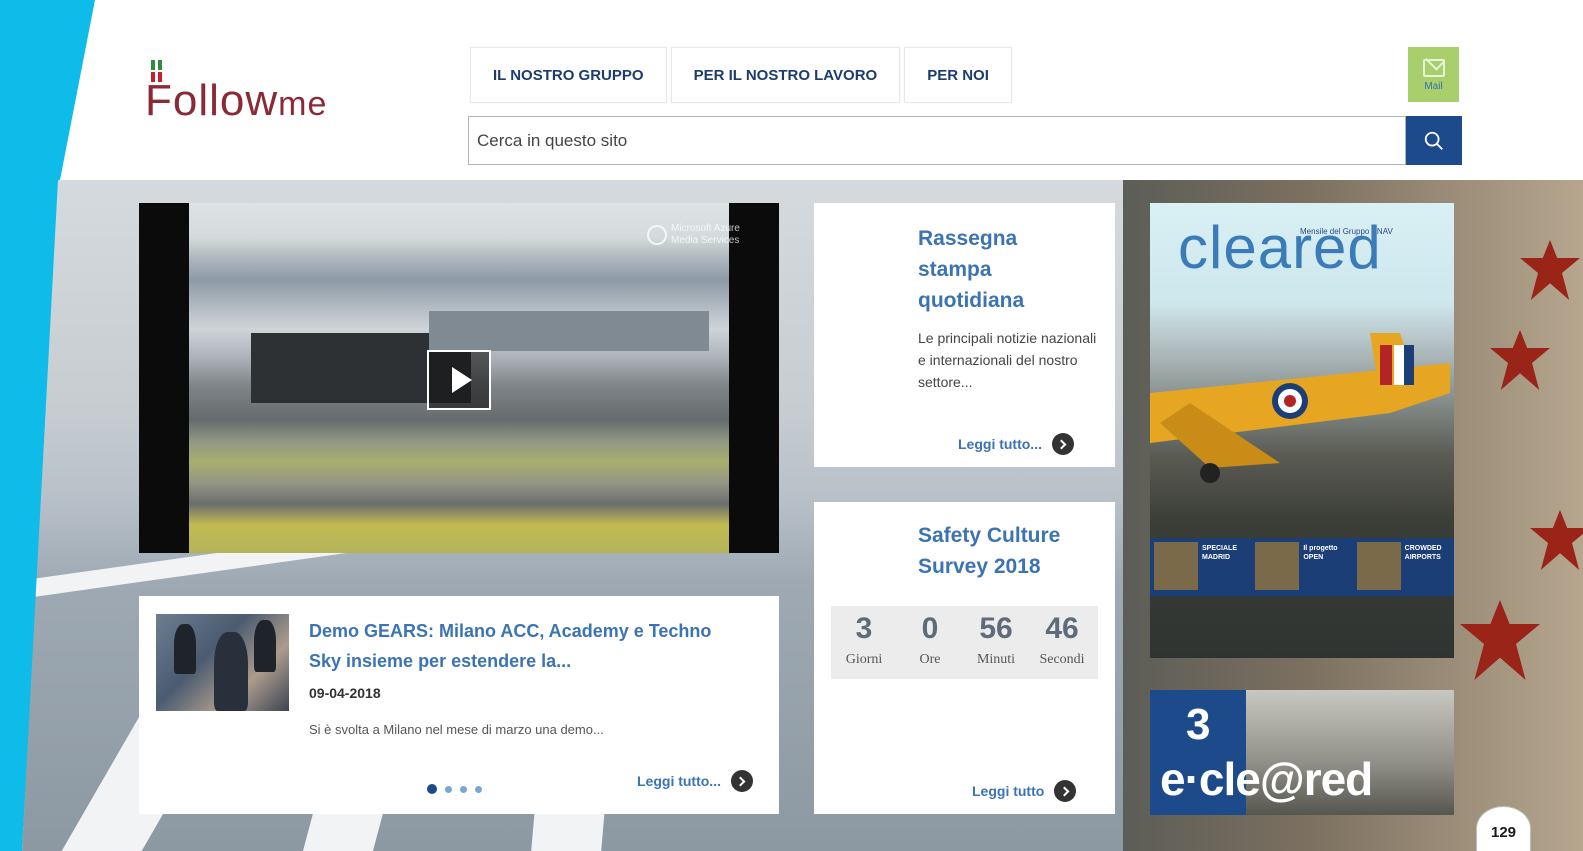 The height and width of the screenshot is (851, 1583). Describe the element at coordinates (864, 628) in the screenshot. I see `countdown-days-value: 3` at that location.